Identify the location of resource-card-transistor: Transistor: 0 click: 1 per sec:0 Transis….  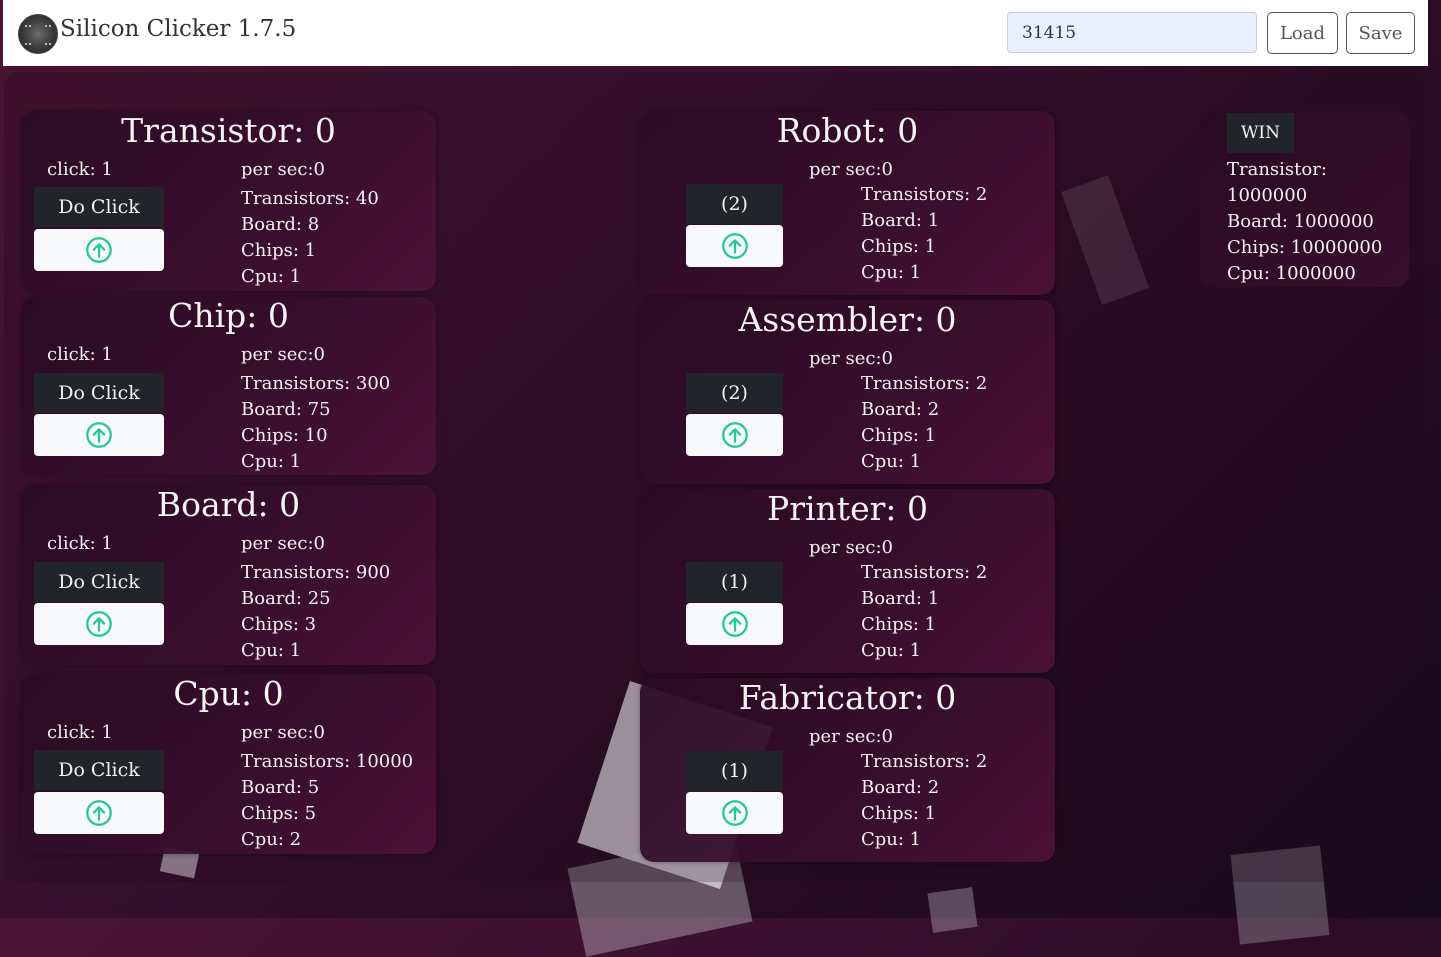
(228, 201).